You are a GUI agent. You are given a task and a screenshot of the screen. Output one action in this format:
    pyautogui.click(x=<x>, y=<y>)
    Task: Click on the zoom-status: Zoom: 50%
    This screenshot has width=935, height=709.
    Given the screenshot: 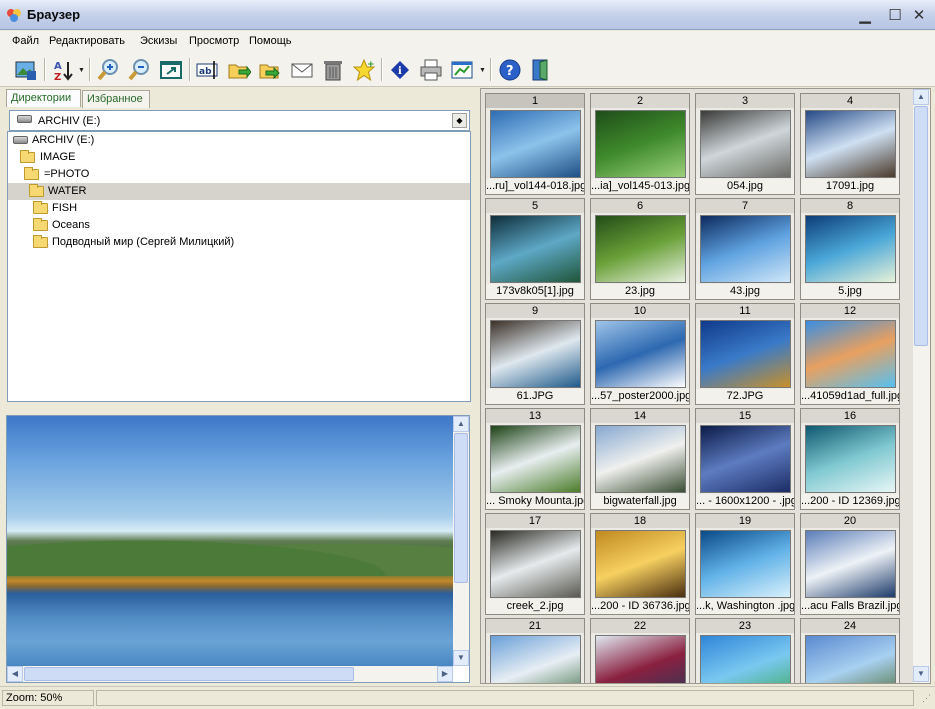 What is the action you would take?
    pyautogui.click(x=48, y=698)
    